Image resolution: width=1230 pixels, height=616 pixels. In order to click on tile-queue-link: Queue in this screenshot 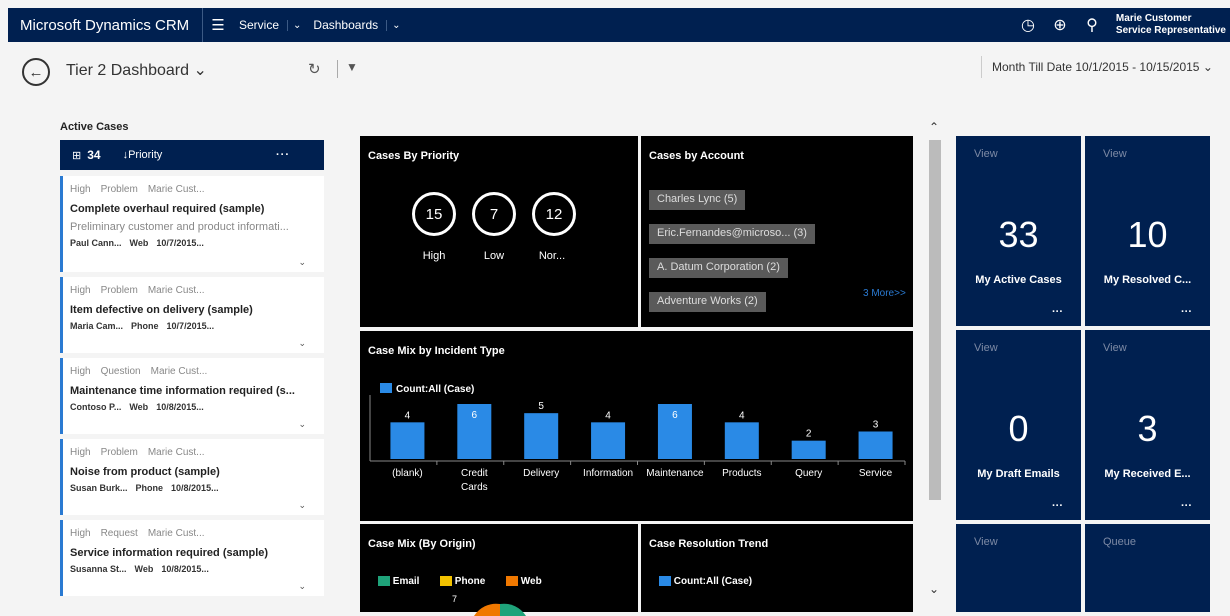, I will do `click(1119, 542)`.